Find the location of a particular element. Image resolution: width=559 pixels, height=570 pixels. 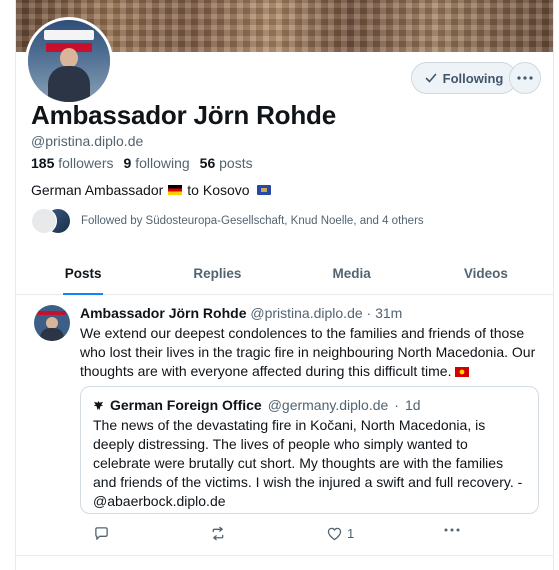

post-avatar is located at coordinates (52, 323).